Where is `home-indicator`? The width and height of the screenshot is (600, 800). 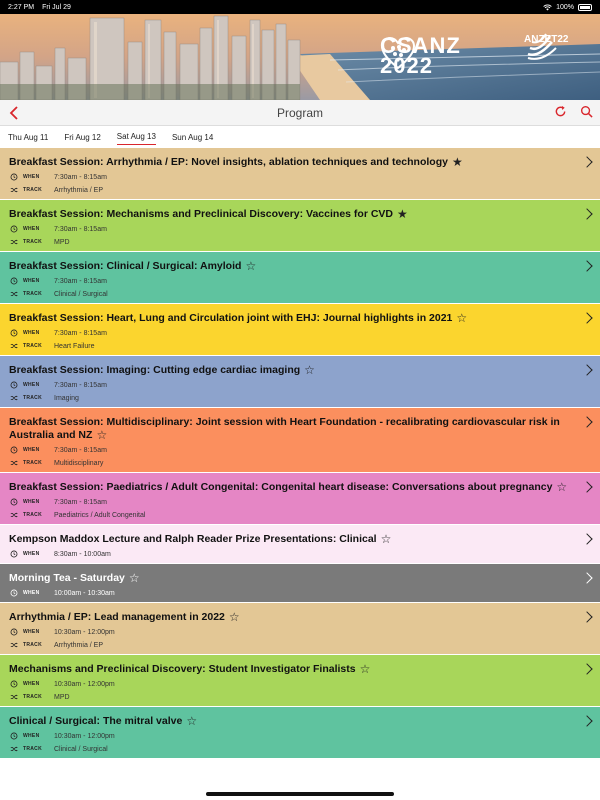
home-indicator is located at coordinates (300, 794).